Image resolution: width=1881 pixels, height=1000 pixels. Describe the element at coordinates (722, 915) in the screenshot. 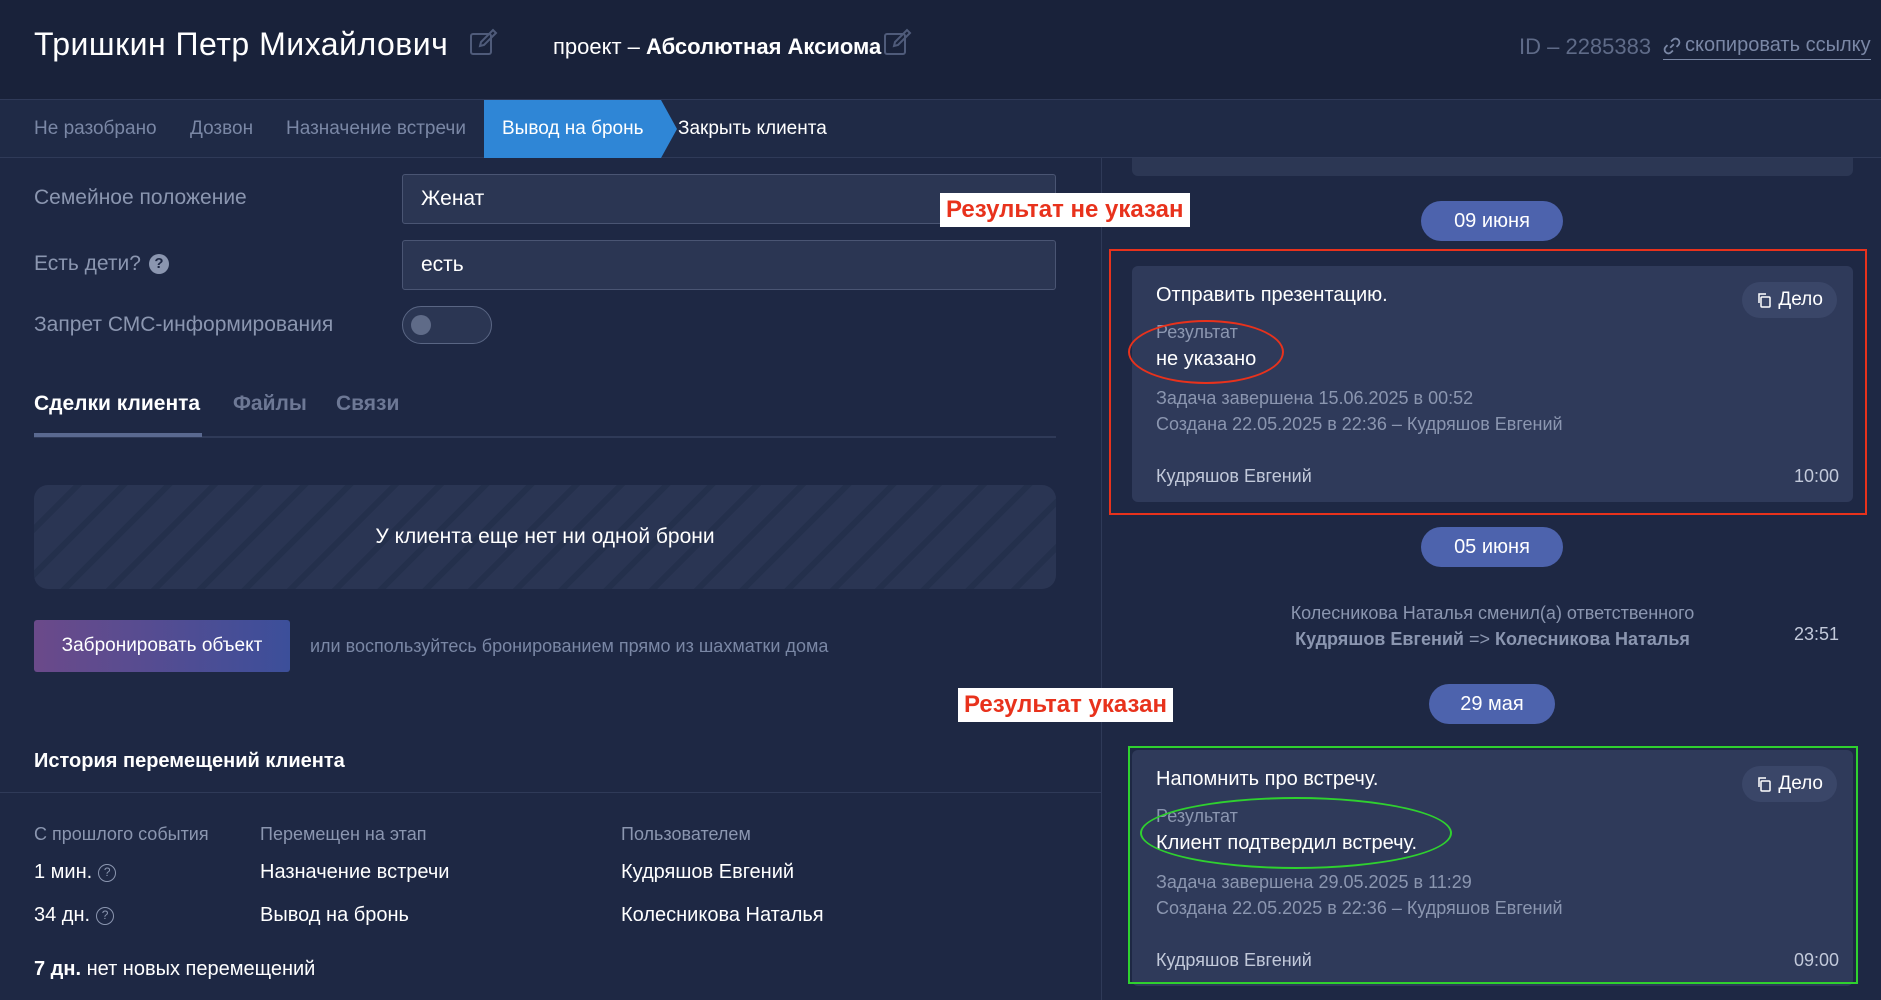

I see `history-row-2-user: Колесникова Наталья` at that location.